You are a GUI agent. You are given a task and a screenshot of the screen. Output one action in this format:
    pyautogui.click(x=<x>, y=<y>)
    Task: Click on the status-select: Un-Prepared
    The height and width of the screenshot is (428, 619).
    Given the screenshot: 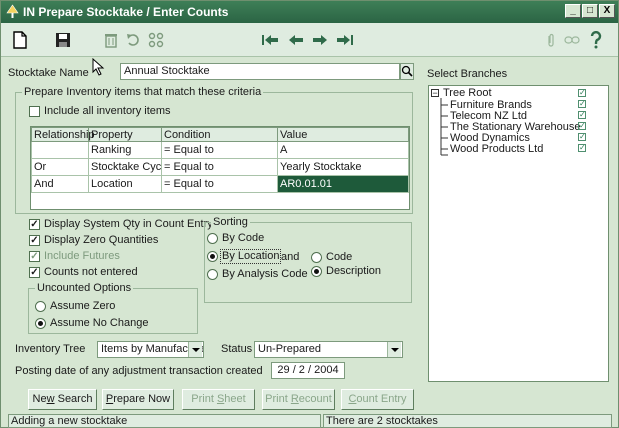 What is the action you would take?
    pyautogui.click(x=328, y=349)
    